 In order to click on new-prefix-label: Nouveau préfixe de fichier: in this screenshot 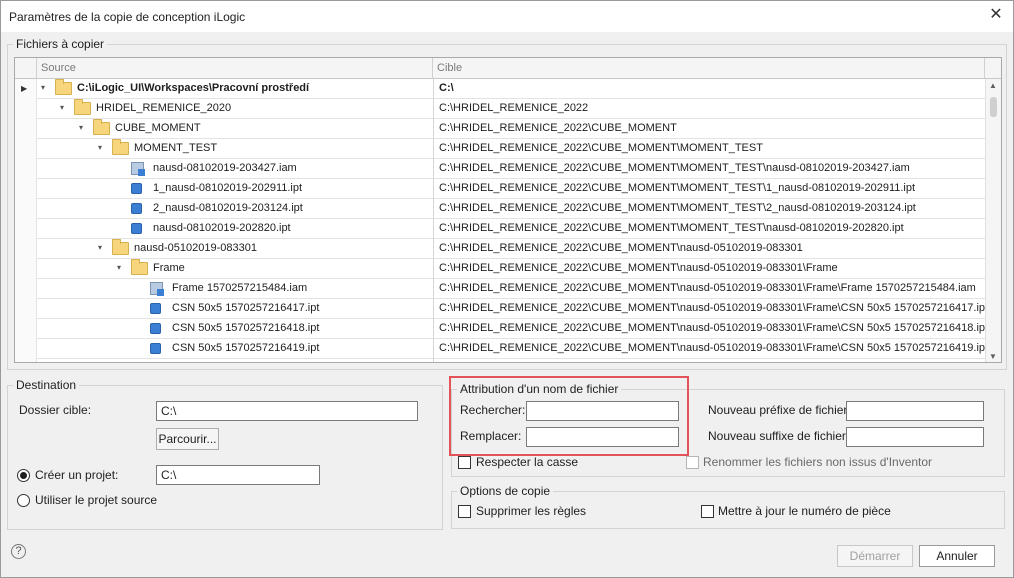, I will do `click(779, 410)`.